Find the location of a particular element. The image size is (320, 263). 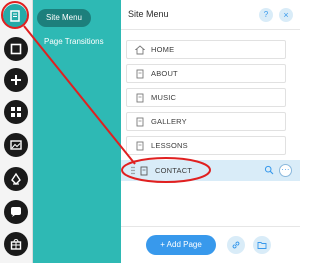

add-link-button is located at coordinates (236, 245).